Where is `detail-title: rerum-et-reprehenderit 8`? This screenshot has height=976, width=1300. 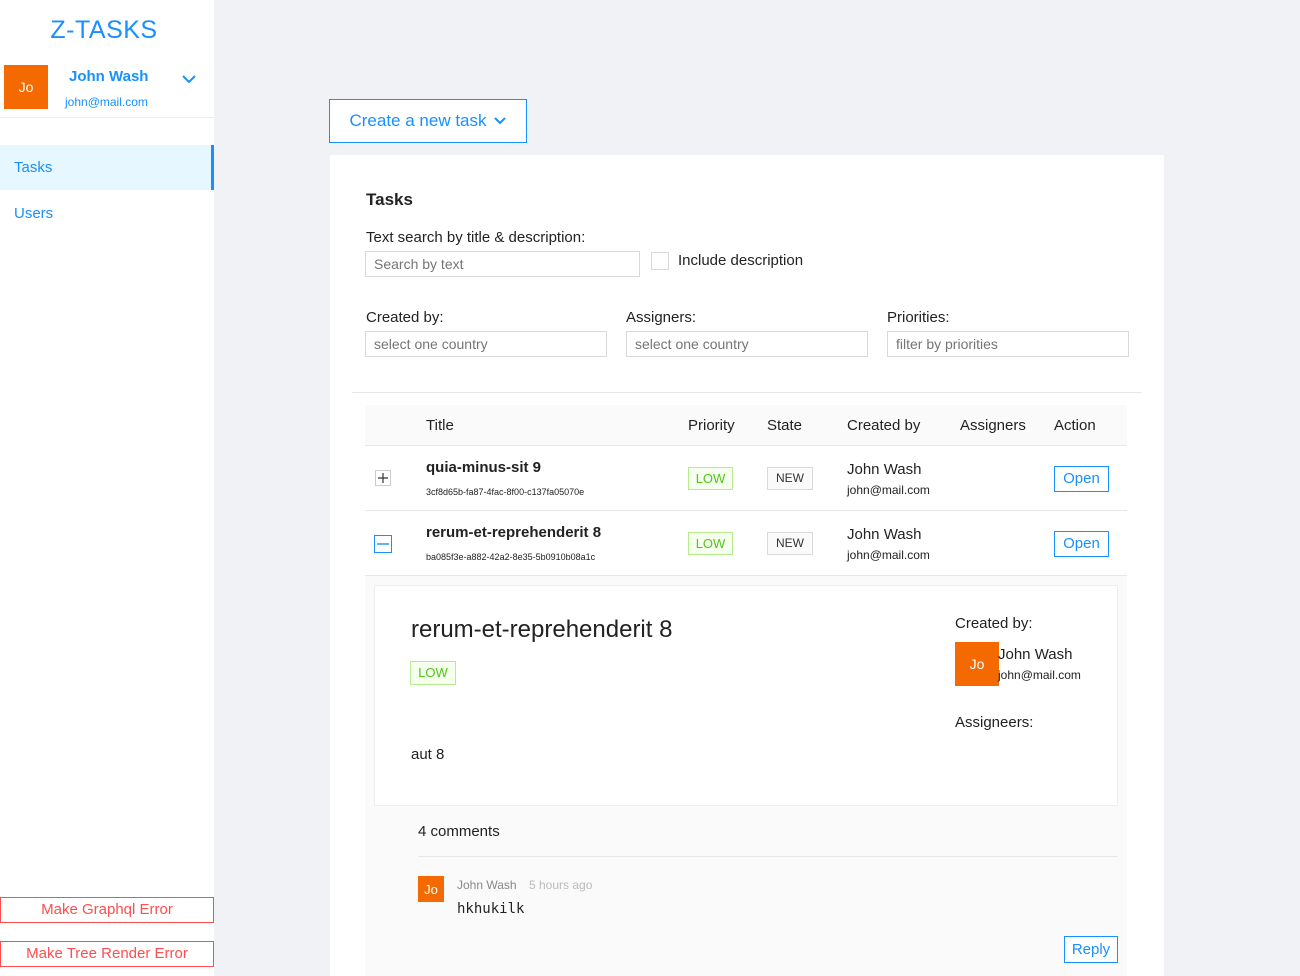 detail-title: rerum-et-reprehenderit 8 is located at coordinates (542, 629).